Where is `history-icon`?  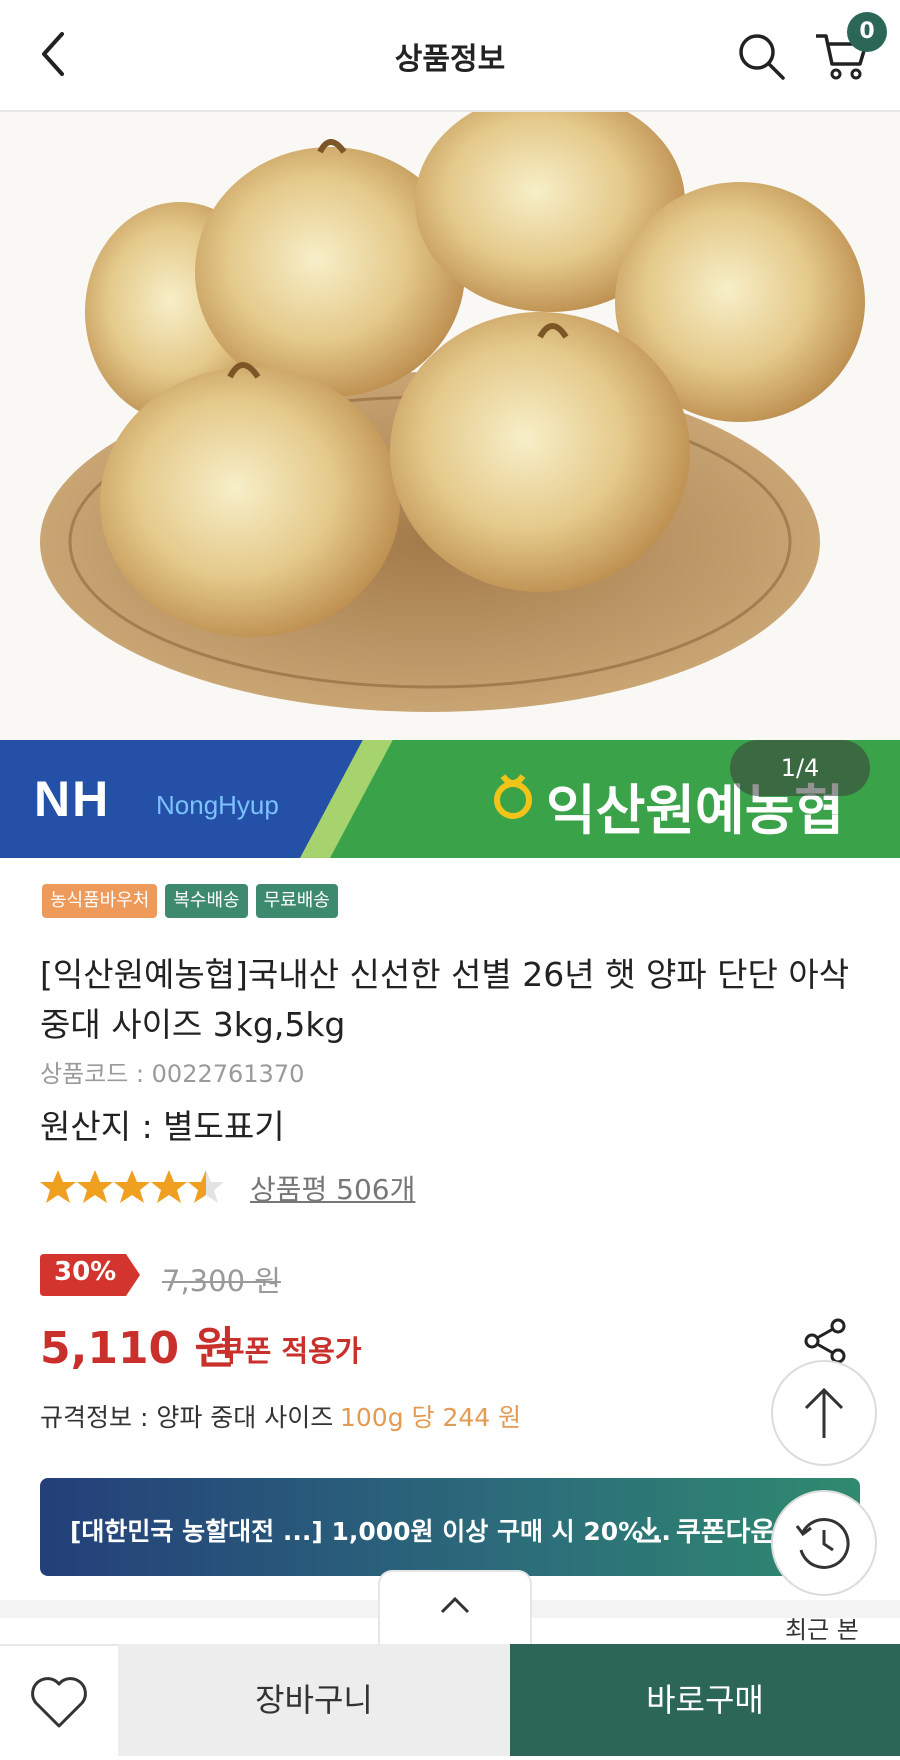 history-icon is located at coordinates (822, 1543).